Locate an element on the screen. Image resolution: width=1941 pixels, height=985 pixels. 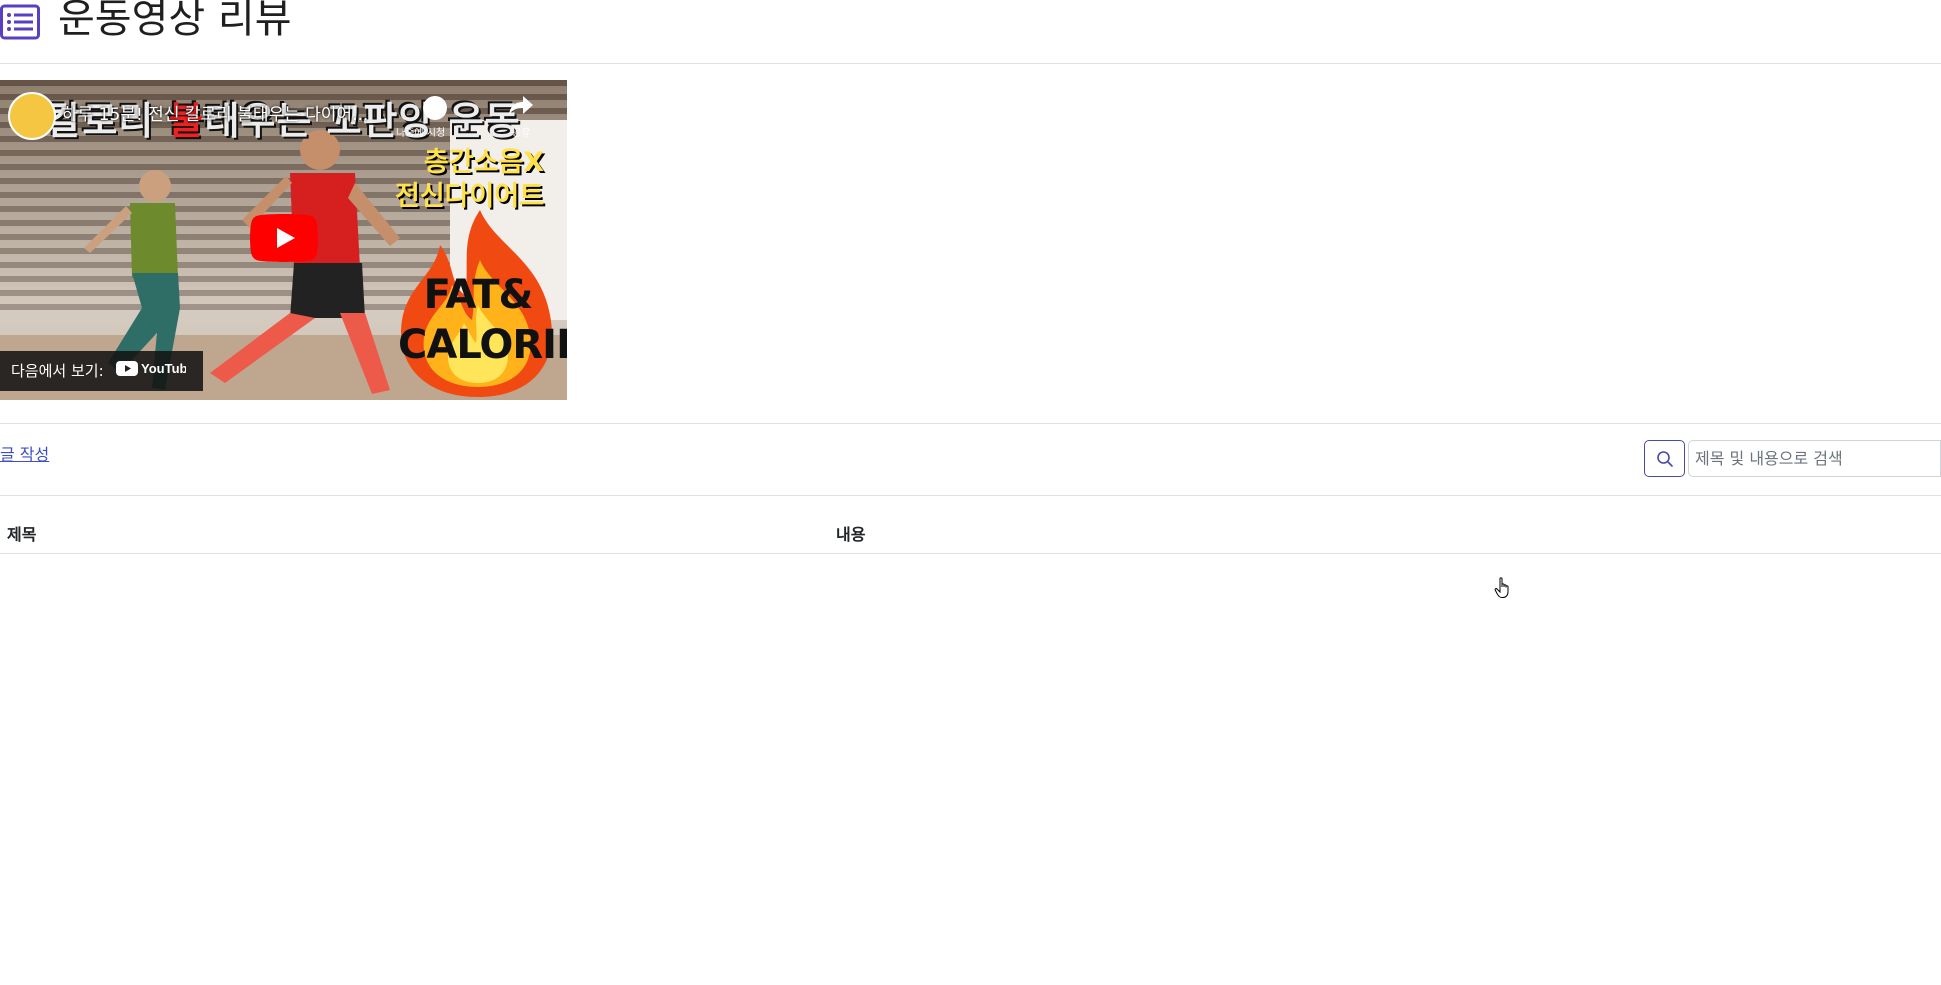
svg-text: YouTube is located at coordinates (163, 368).